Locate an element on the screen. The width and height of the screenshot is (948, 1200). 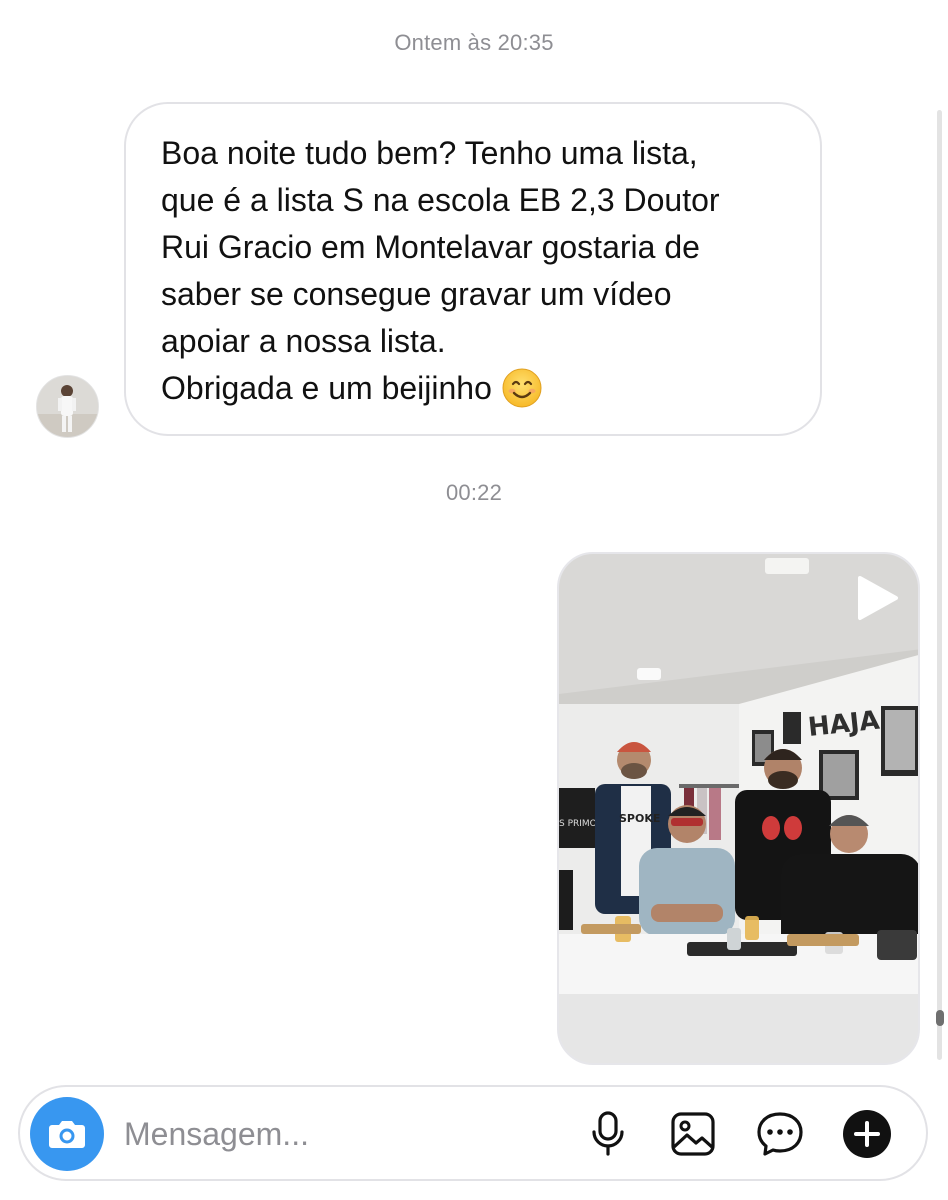
message-composer is located at coordinates (473, 1133).